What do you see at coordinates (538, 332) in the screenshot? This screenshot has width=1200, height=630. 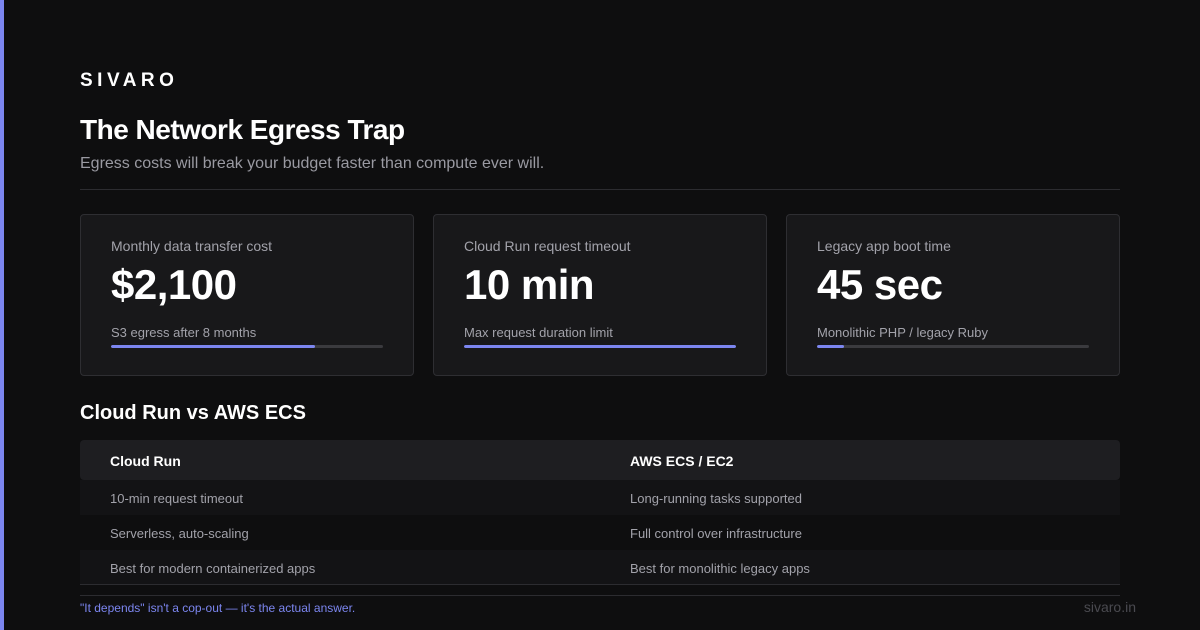 I see `stat-caption: Max request duration limit` at bounding box center [538, 332].